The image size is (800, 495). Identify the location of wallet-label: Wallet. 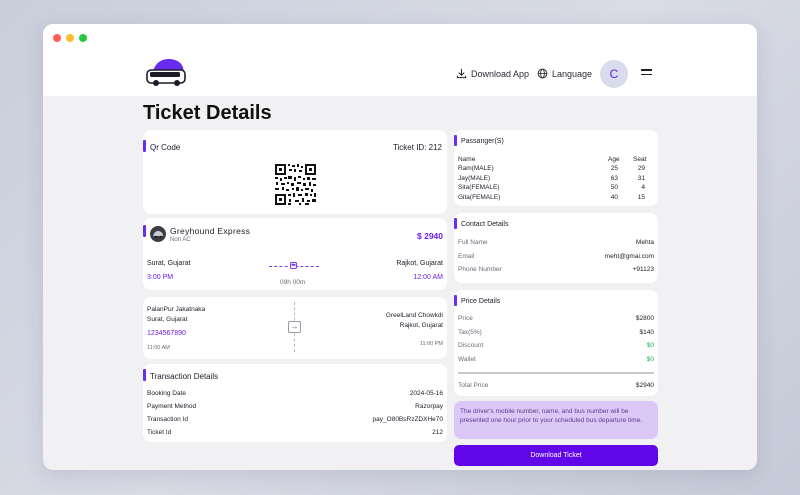
(467, 359).